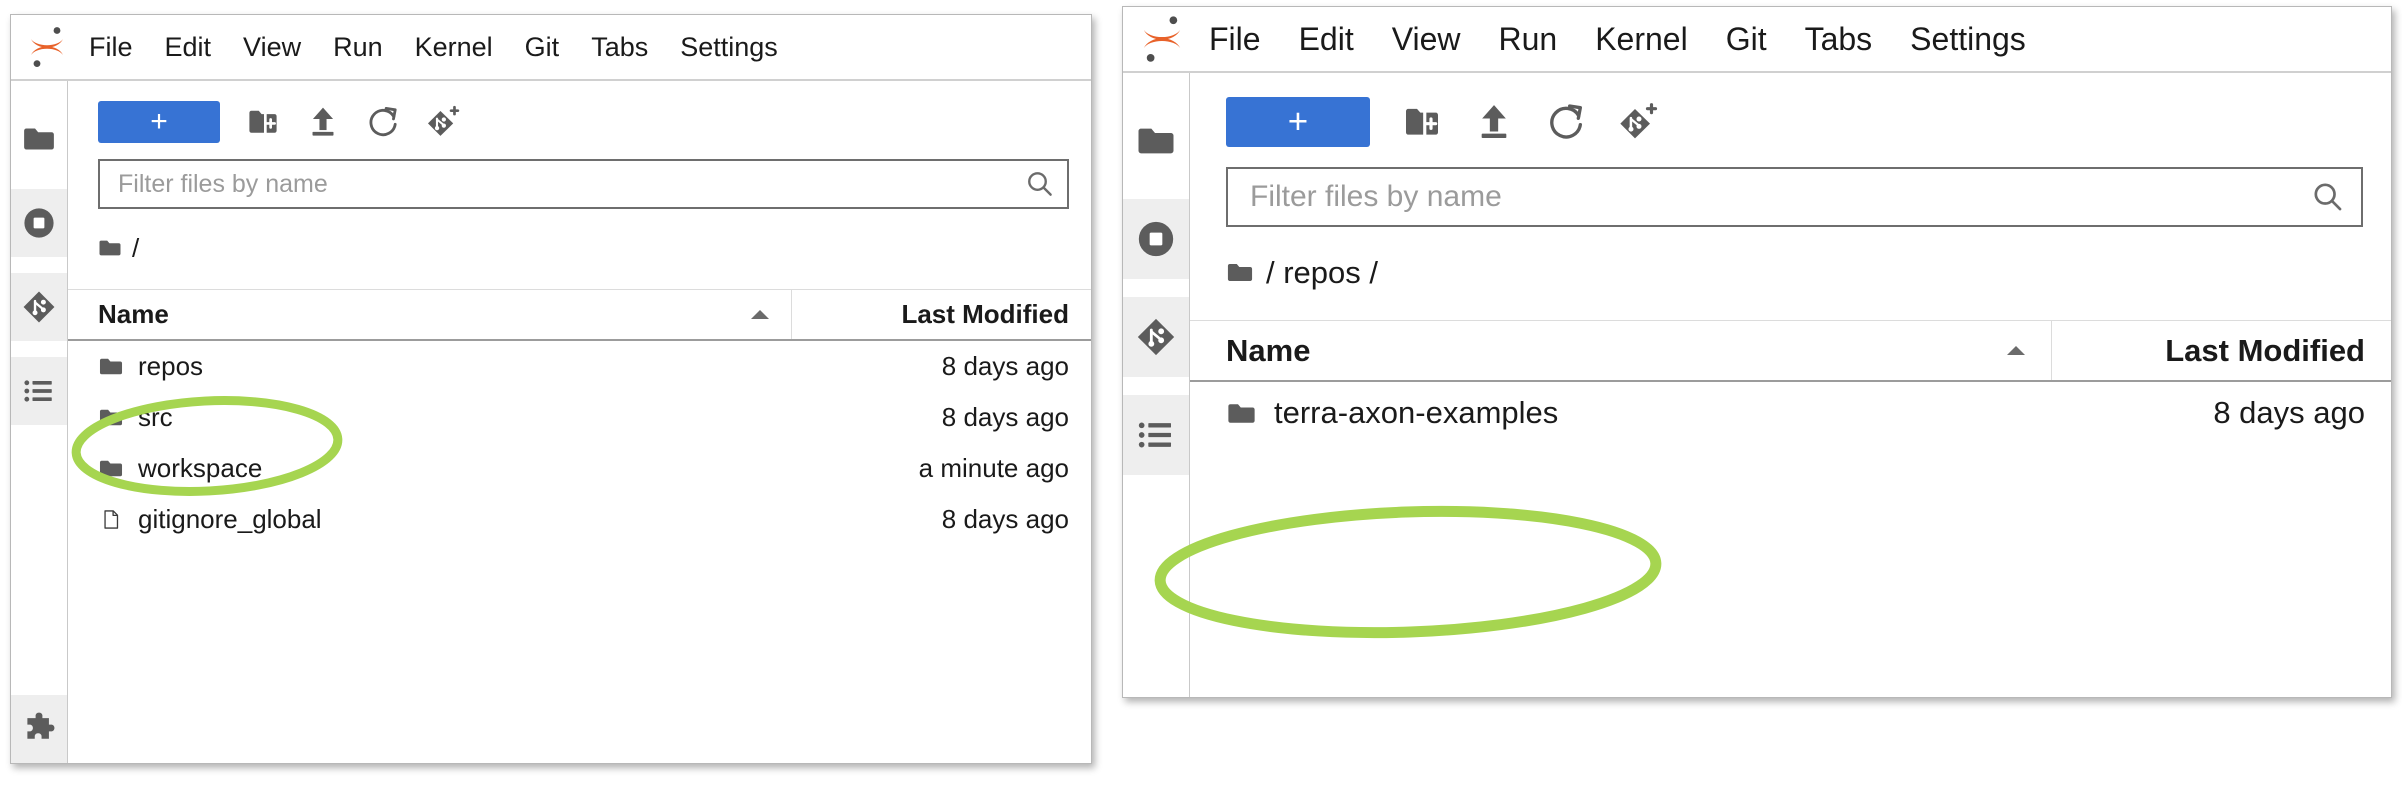 This screenshot has height=786, width=2402. I want to click on stop-circle-icon, so click(39, 223).